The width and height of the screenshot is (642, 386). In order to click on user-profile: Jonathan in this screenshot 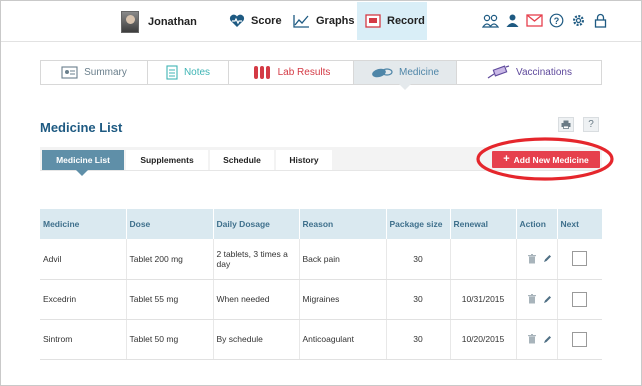, I will do `click(159, 22)`.